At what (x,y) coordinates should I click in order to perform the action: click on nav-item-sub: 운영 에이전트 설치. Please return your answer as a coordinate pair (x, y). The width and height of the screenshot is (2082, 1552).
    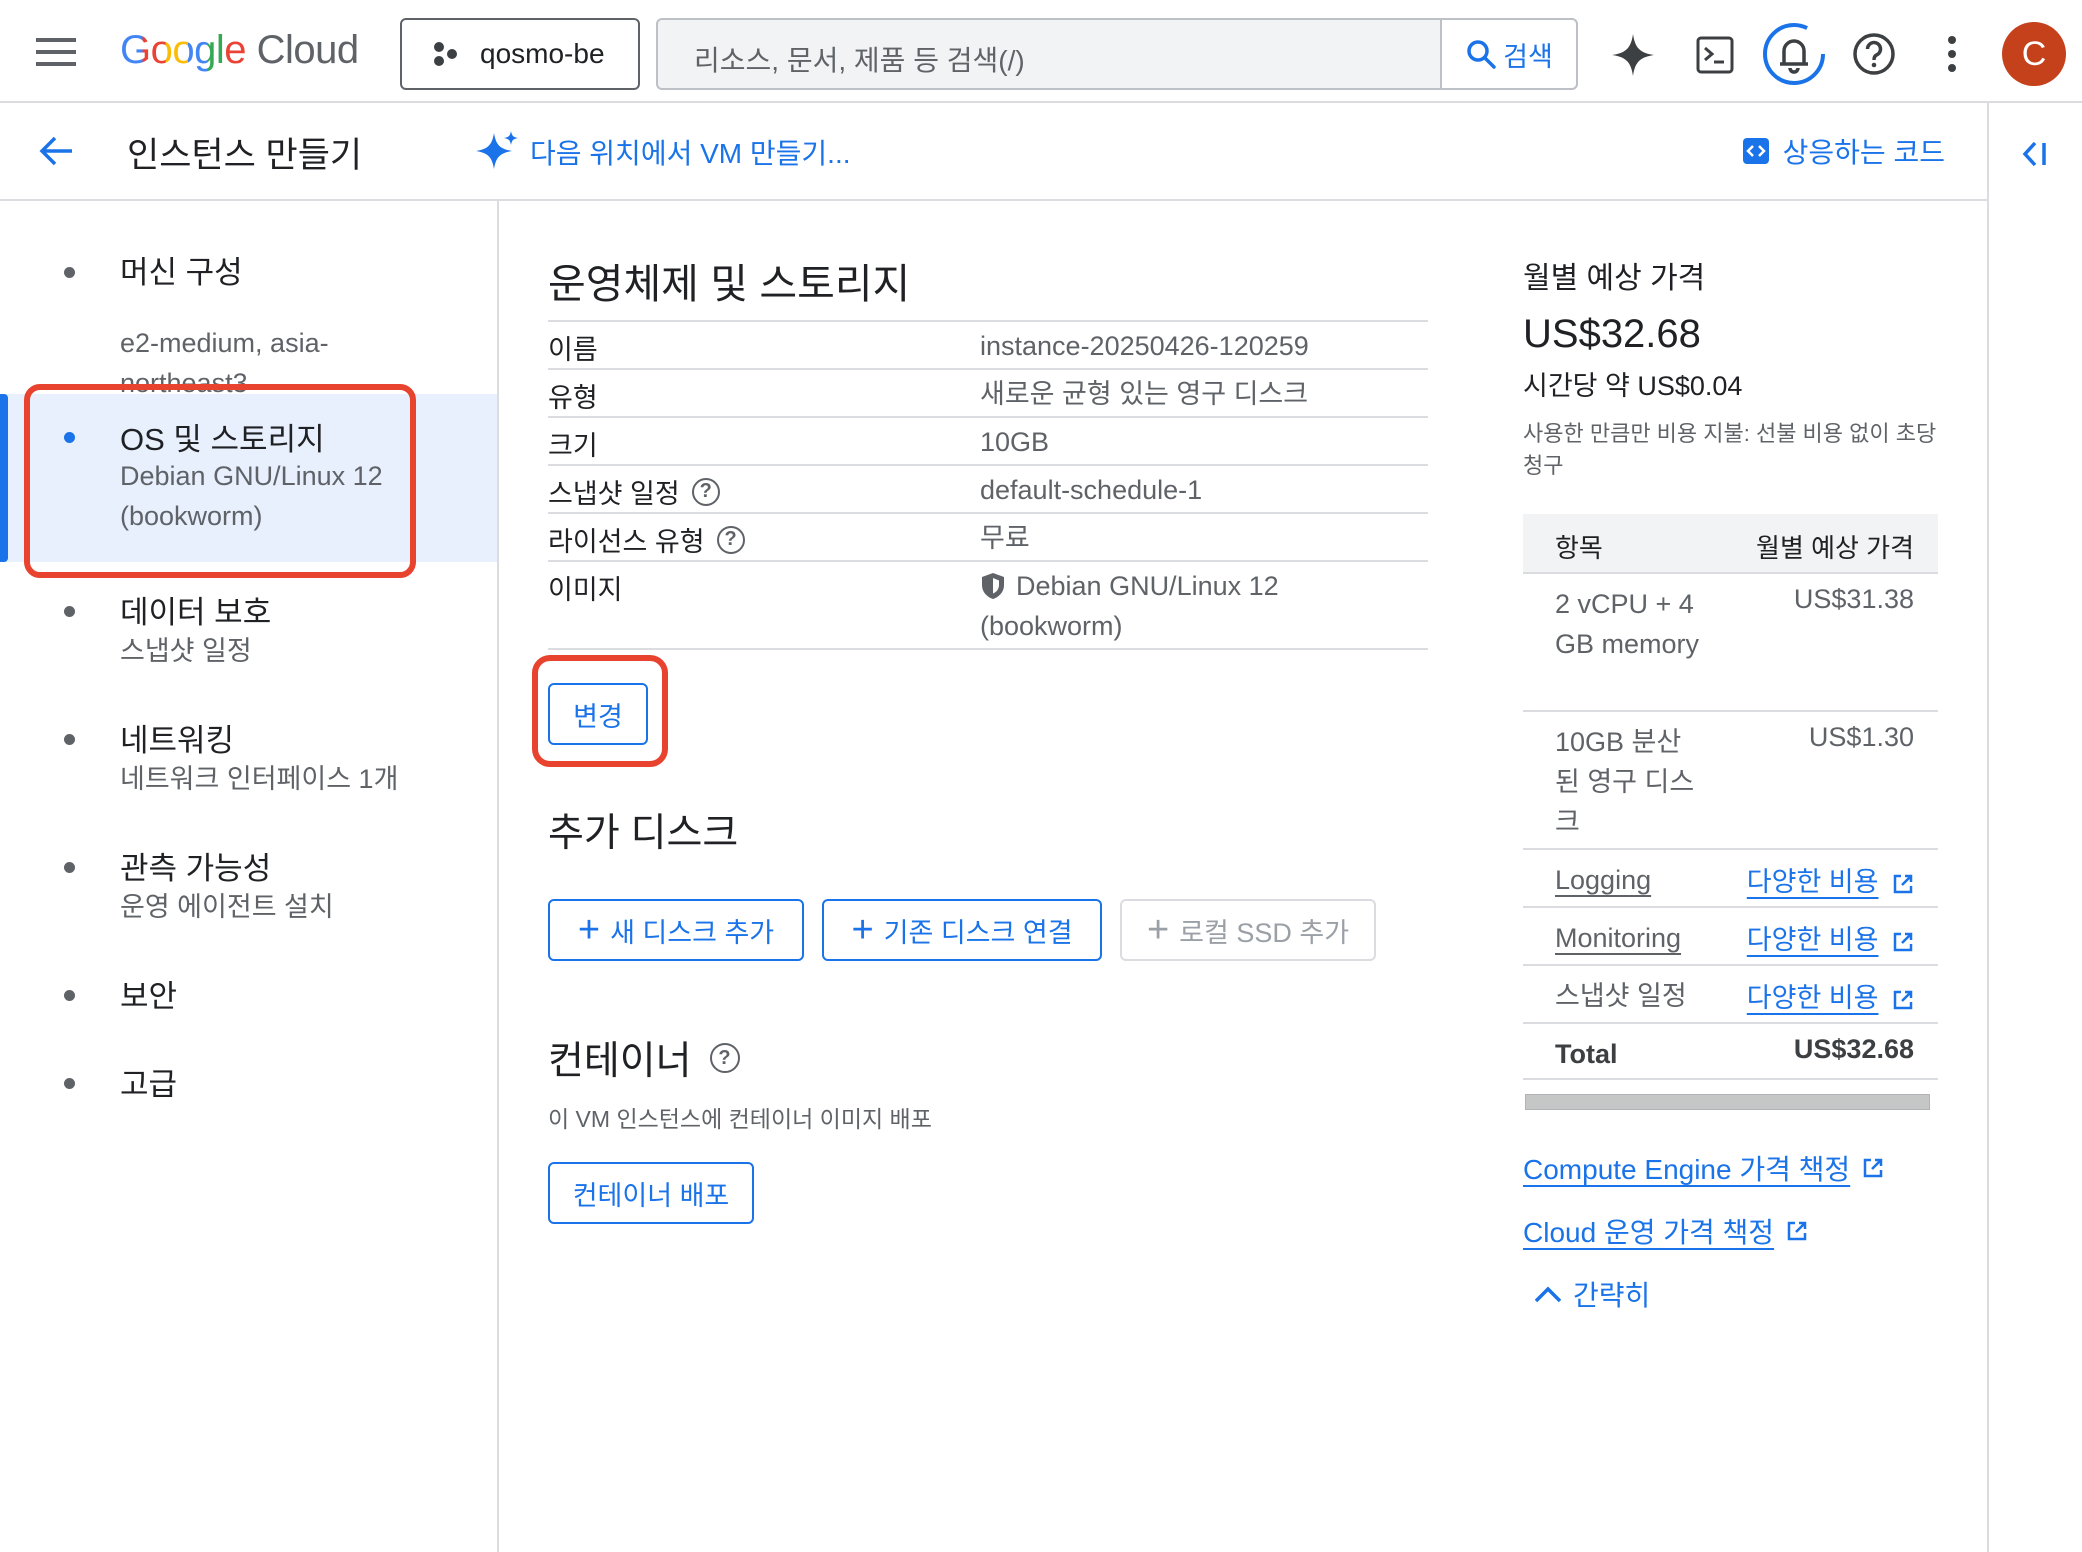
    Looking at the image, I should click on (227, 907).